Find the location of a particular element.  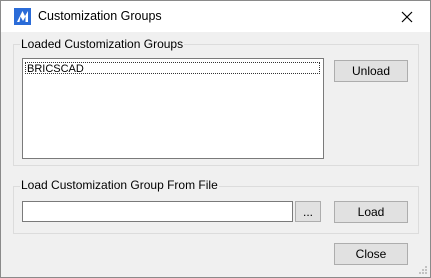

unload-button: Unload is located at coordinates (371, 71).